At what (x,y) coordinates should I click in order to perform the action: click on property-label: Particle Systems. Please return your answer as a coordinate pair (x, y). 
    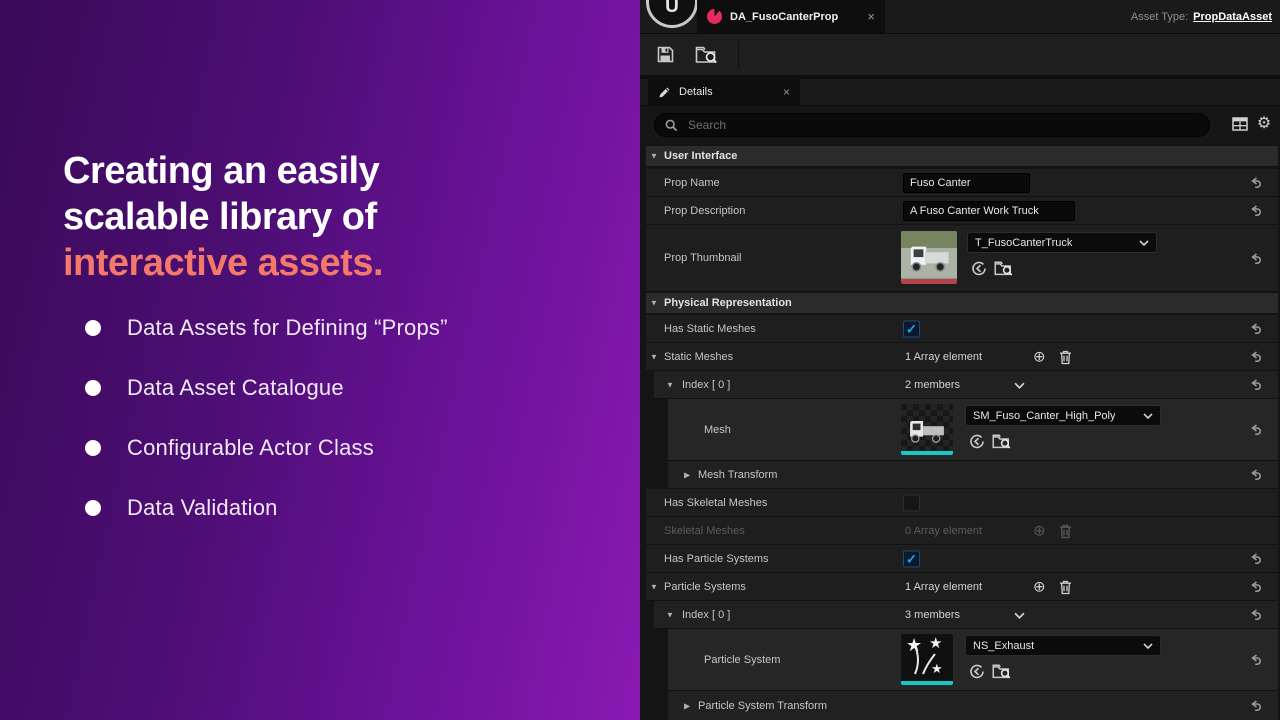
    Looking at the image, I should click on (705, 586).